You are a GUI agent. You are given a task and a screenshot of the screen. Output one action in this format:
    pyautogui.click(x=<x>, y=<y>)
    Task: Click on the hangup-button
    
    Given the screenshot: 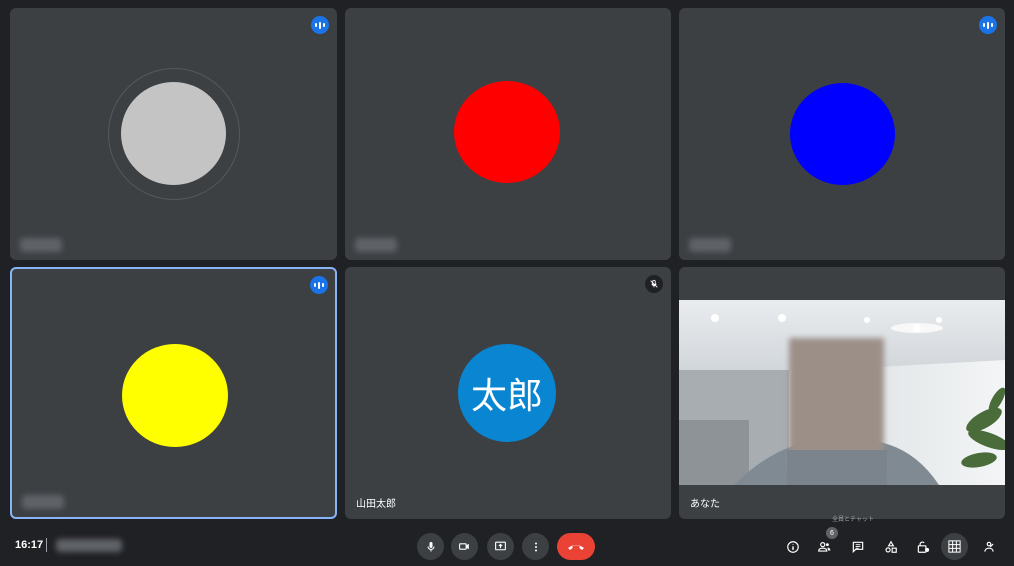 What is the action you would take?
    pyautogui.click(x=576, y=546)
    